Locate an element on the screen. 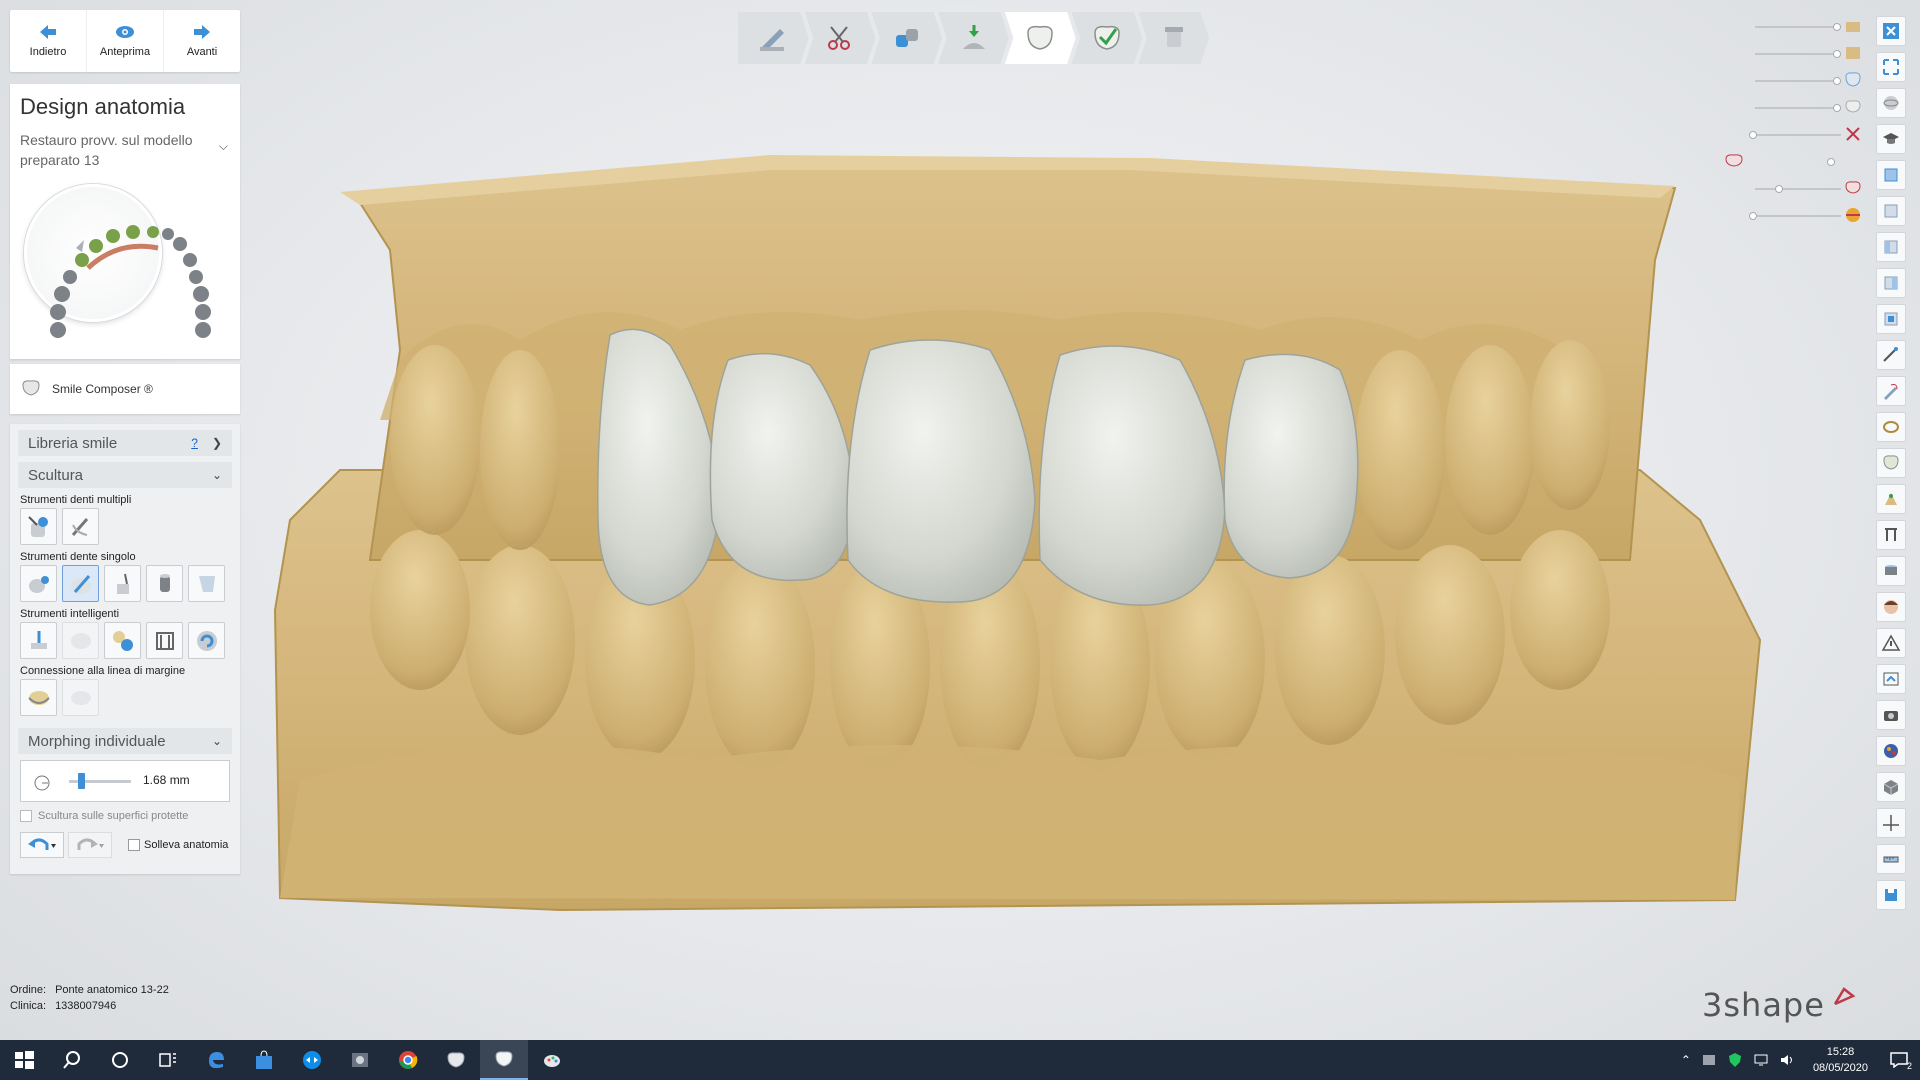 The image size is (1920, 1080). preview-button: Anteprima is located at coordinates (125, 41).